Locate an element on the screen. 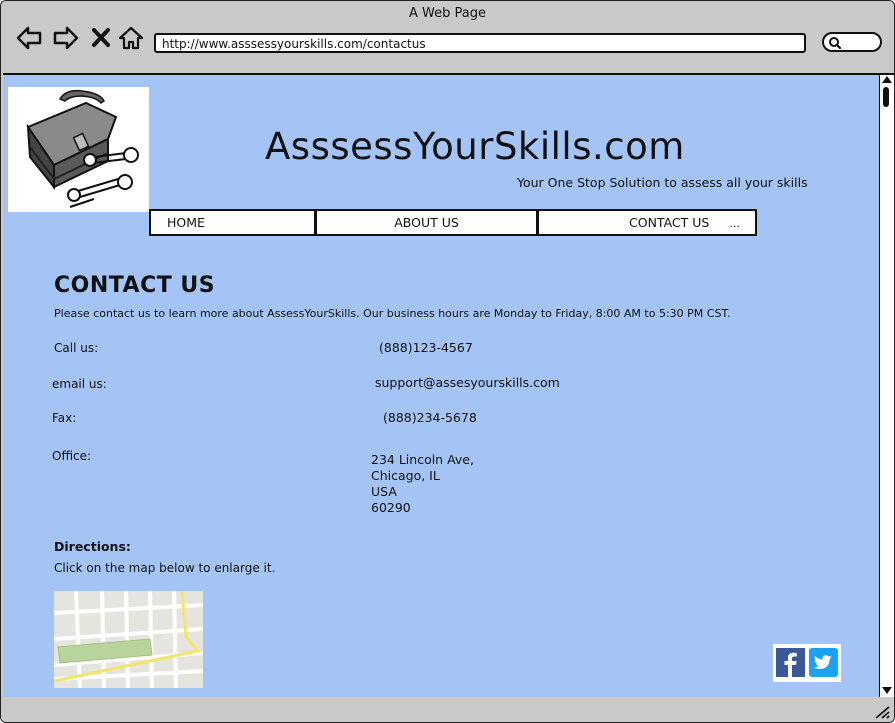 The width and height of the screenshot is (895, 723). email-value: support@assesyourskills.com is located at coordinates (467, 383).